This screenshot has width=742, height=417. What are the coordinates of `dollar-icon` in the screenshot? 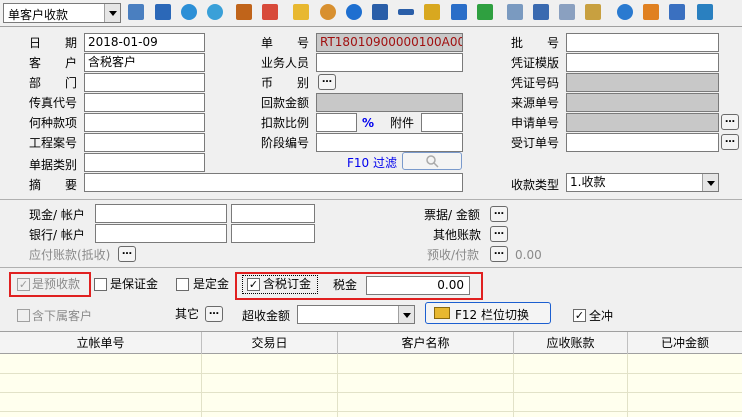 It's located at (485, 12).